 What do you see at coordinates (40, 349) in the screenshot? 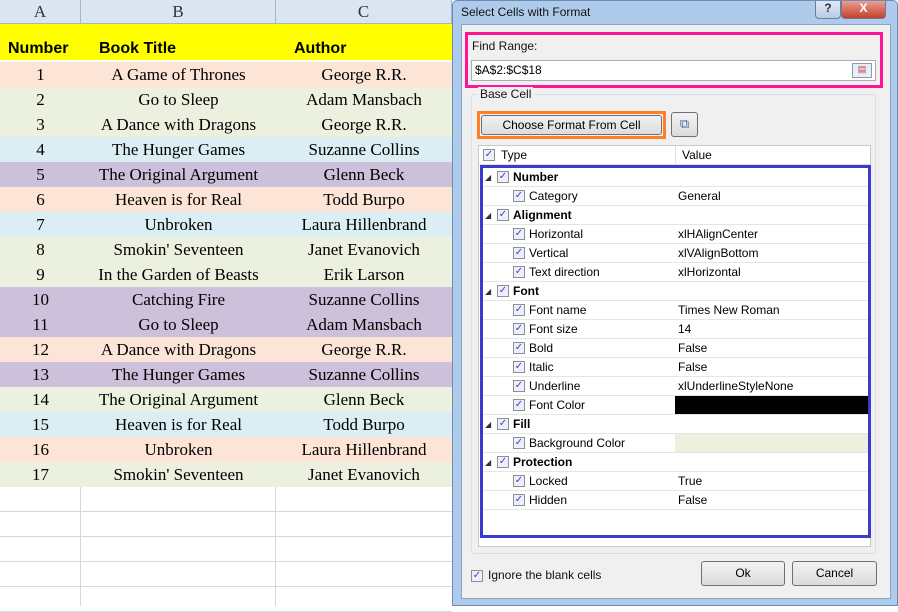
I see `cell-number: 12` at bounding box center [40, 349].